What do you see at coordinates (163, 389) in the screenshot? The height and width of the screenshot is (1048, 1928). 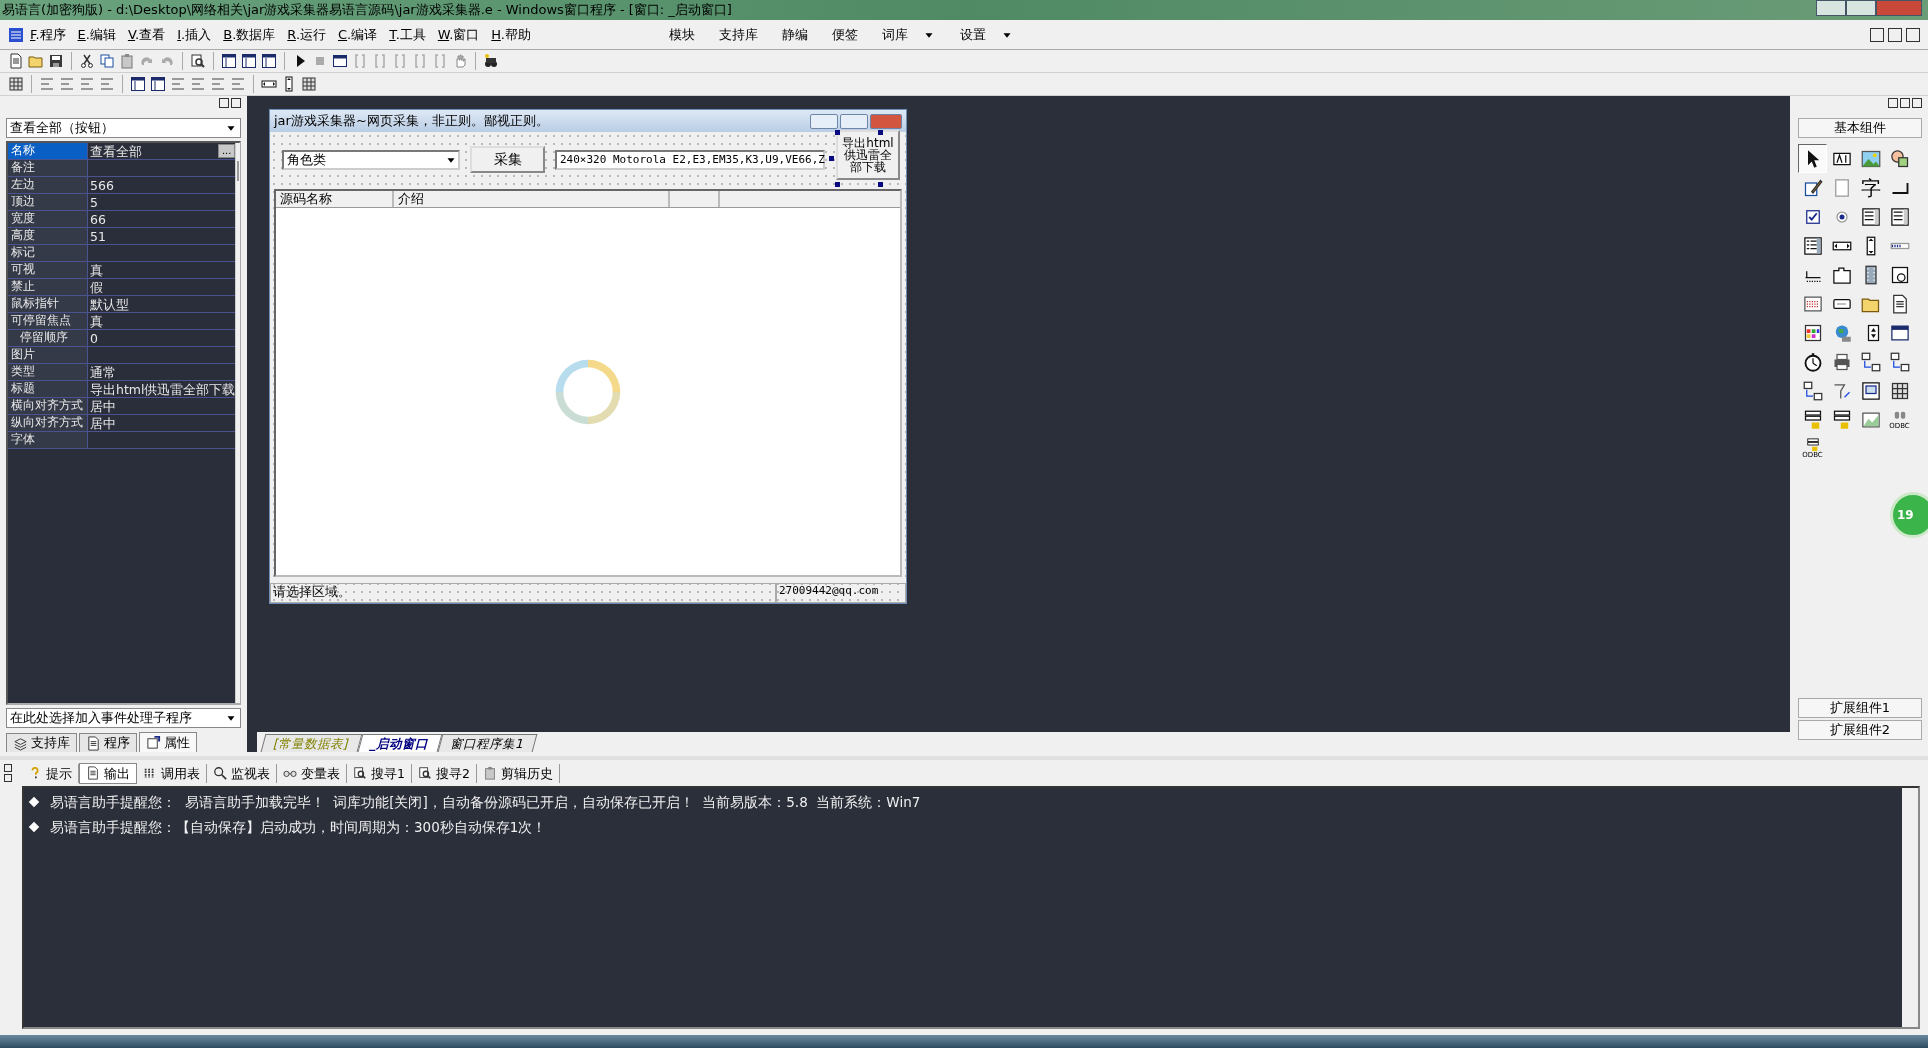 I see `property-value: 导出html供迅雷全部下载` at bounding box center [163, 389].